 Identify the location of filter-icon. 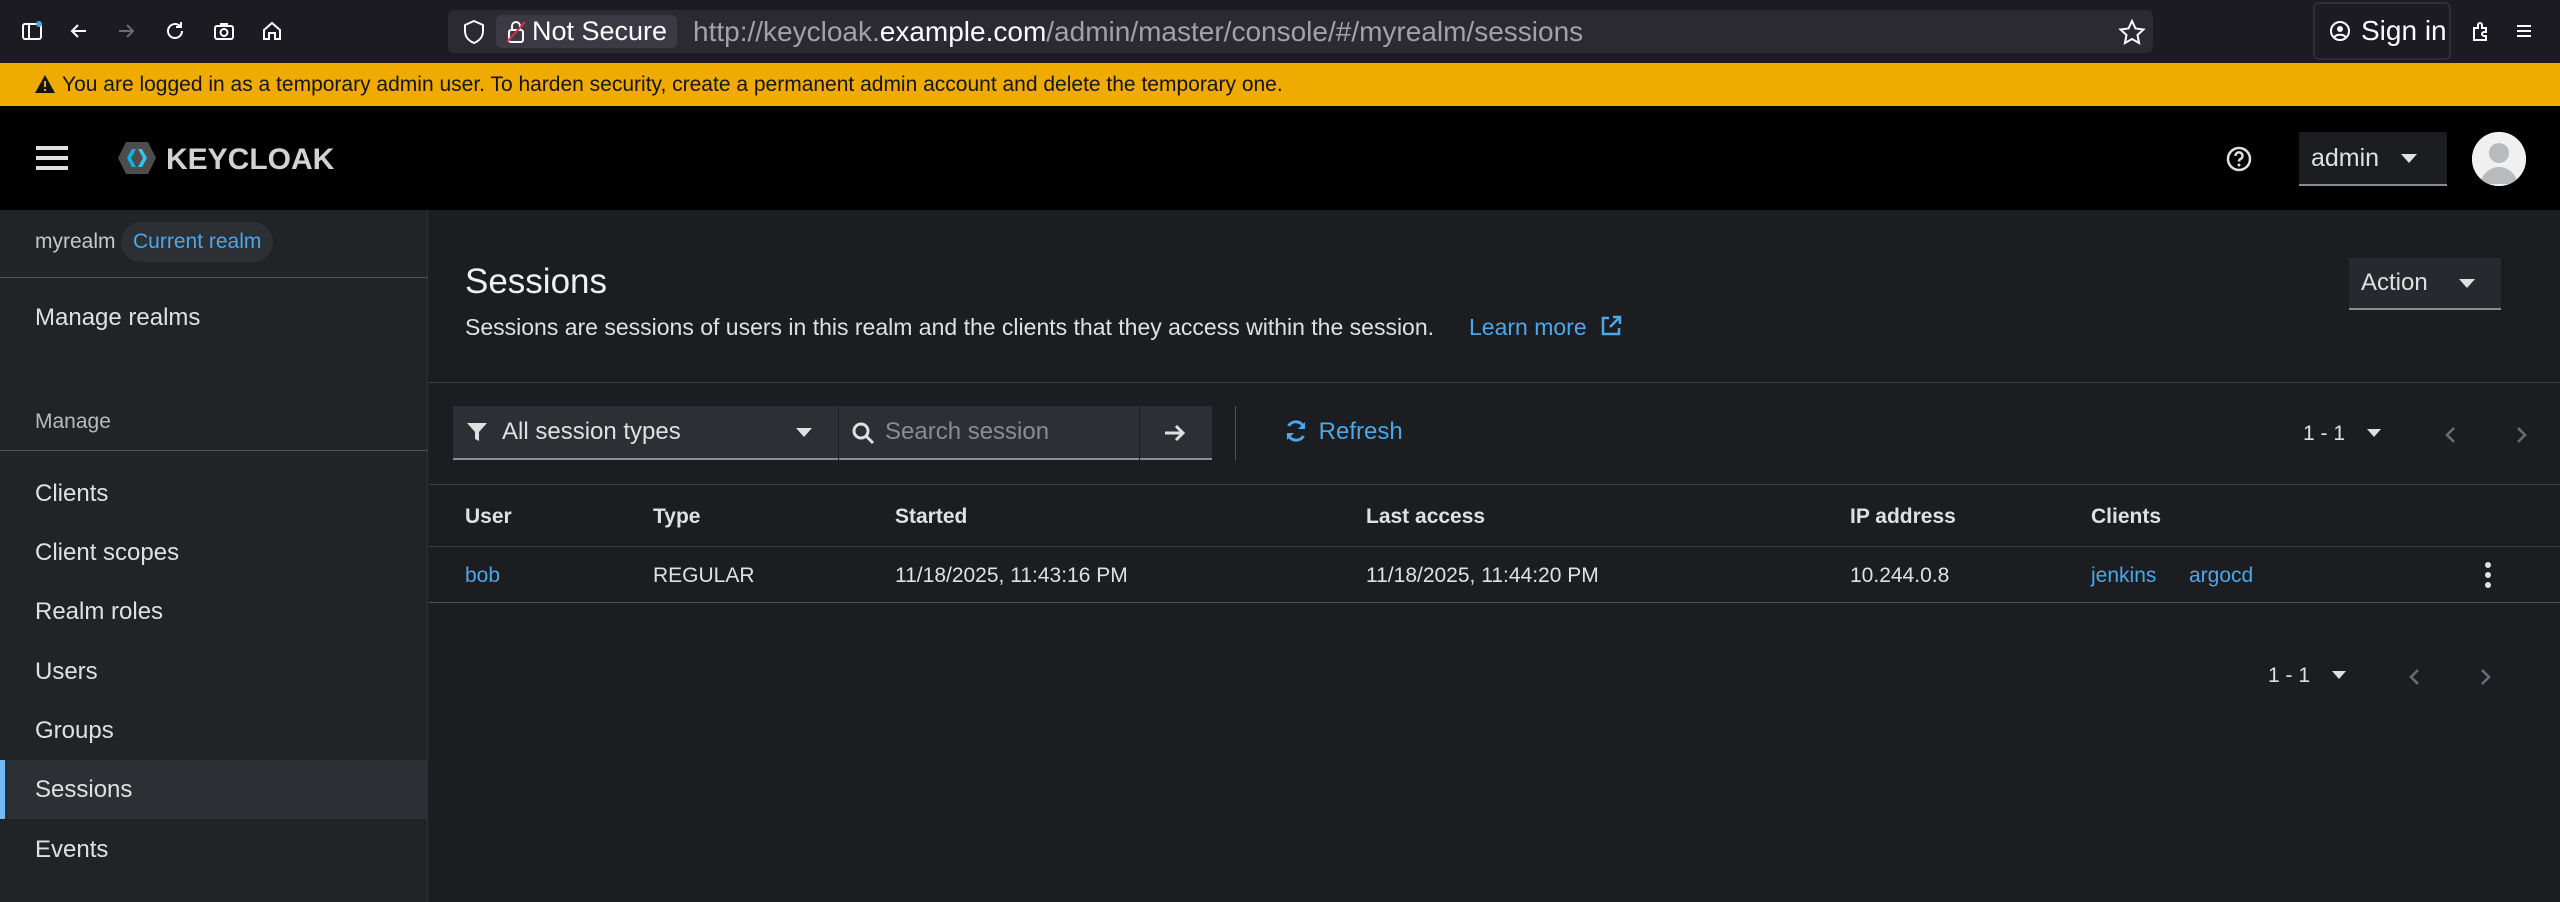
(477, 432).